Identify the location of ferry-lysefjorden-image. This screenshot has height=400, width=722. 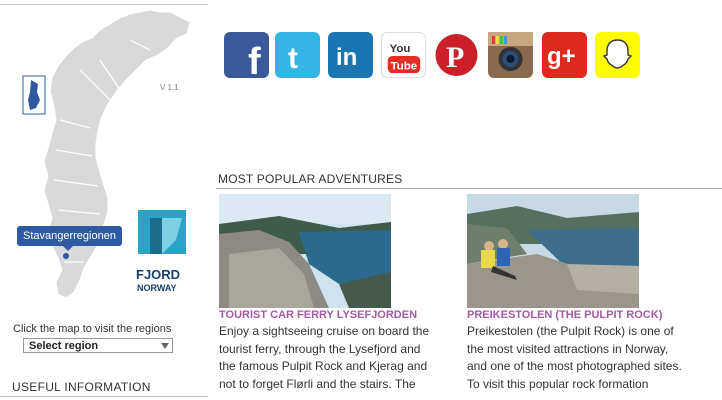
(305, 251).